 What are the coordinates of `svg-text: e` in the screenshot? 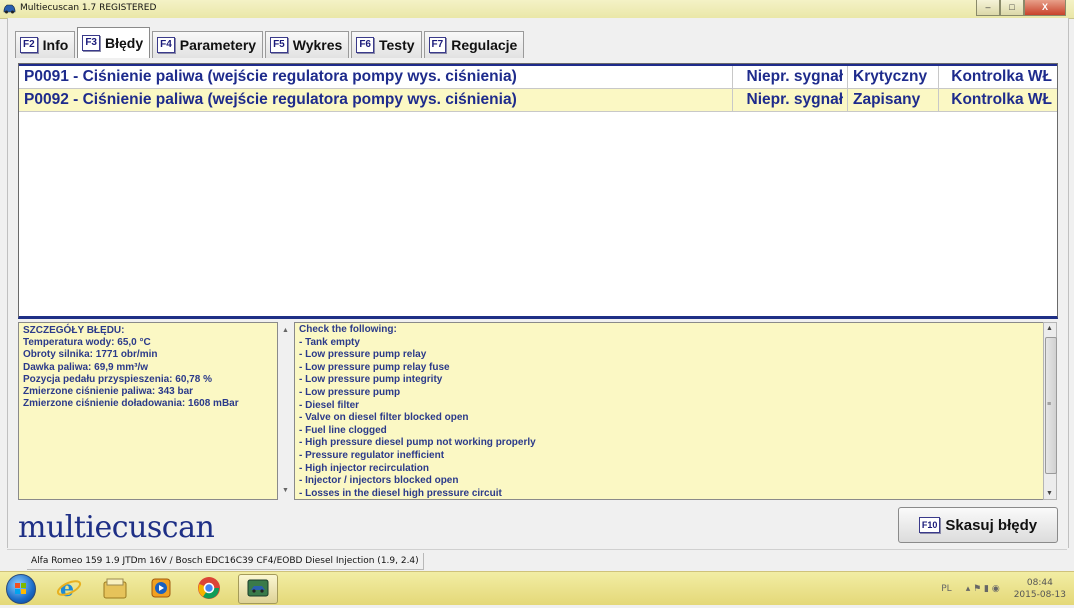 It's located at (67, 588).